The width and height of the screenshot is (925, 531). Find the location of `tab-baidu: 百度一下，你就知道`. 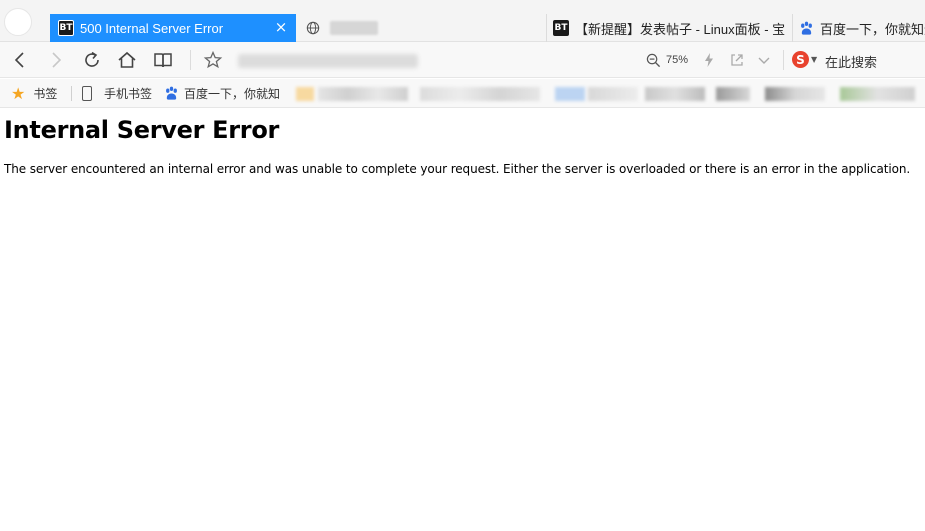

tab-baidu: 百度一下，你就知道 is located at coordinates (858, 28).